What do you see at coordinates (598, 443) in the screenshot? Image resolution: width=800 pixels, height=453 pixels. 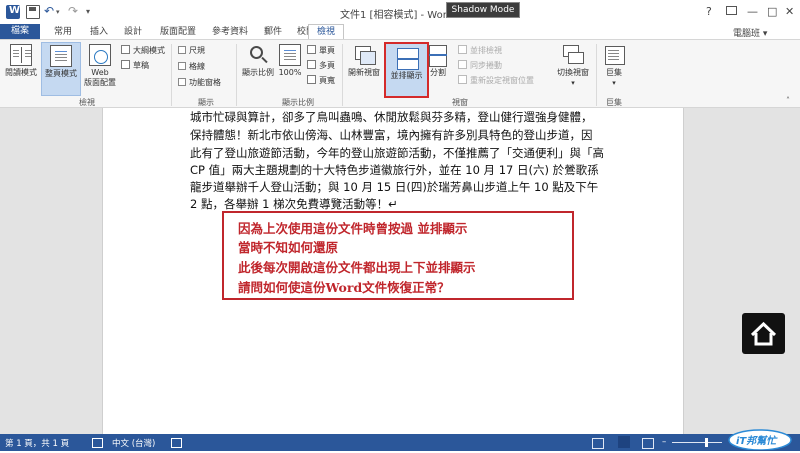 I see `read-mode-status-icon` at bounding box center [598, 443].